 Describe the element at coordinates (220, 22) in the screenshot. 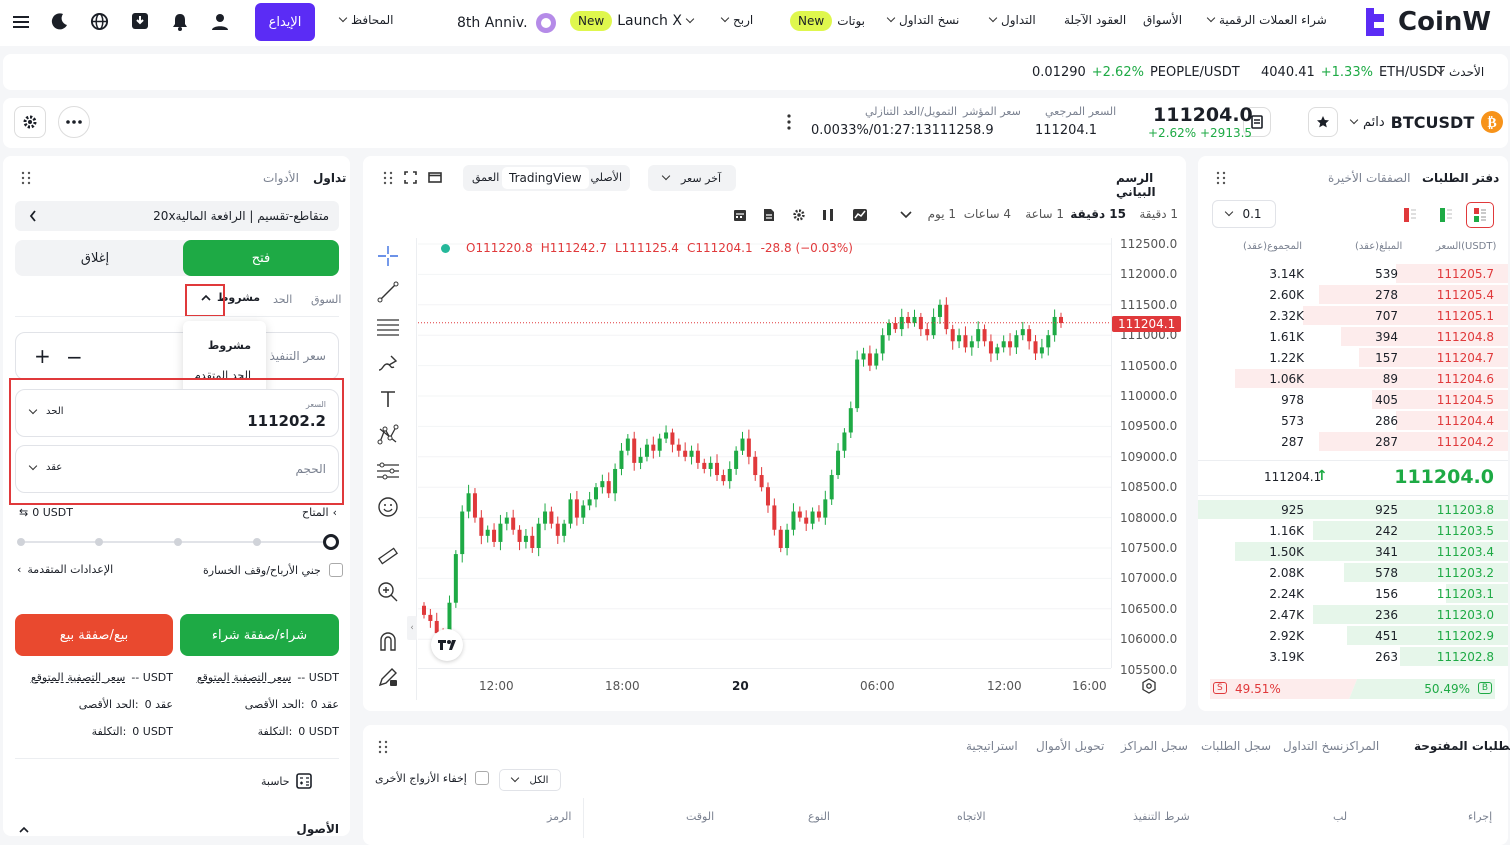

I see `user-icon` at that location.